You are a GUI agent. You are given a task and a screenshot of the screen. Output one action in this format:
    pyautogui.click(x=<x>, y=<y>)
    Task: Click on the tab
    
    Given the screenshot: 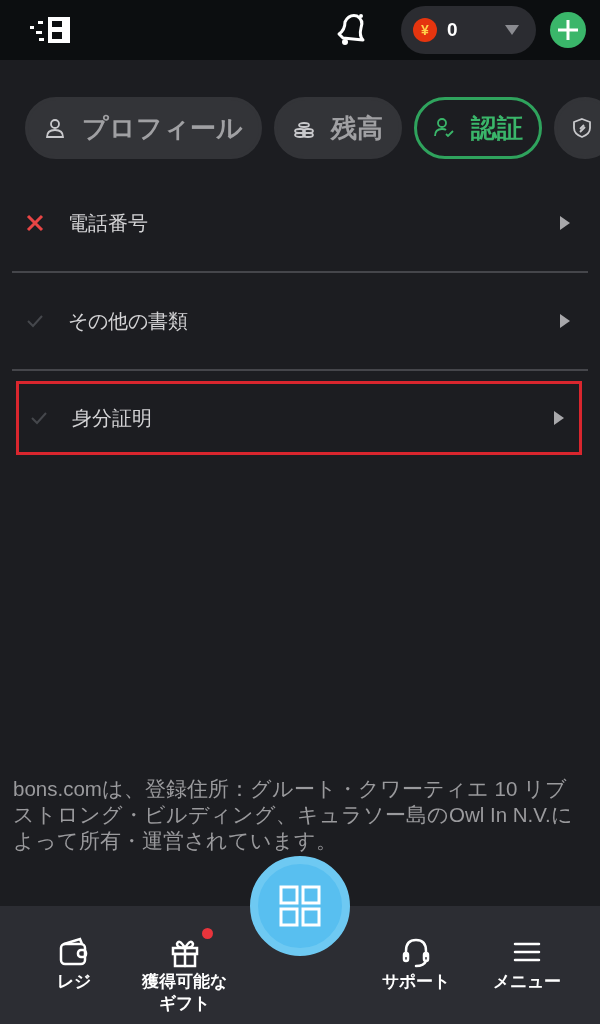 What is the action you would take?
    pyautogui.click(x=577, y=128)
    